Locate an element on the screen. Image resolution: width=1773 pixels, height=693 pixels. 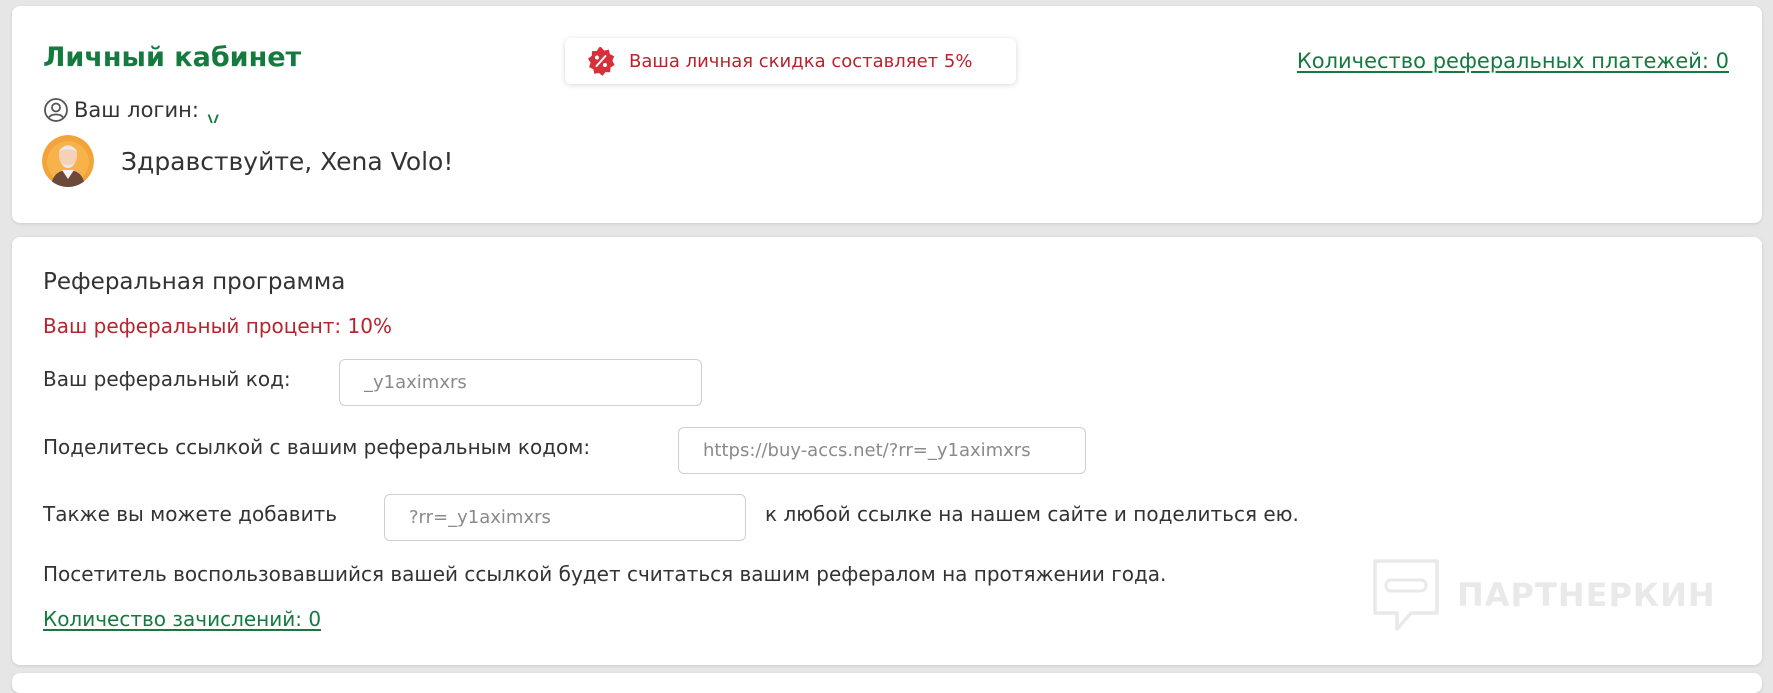
discount-banner: Ваша личная скидка составляет 5% is located at coordinates (790, 61).